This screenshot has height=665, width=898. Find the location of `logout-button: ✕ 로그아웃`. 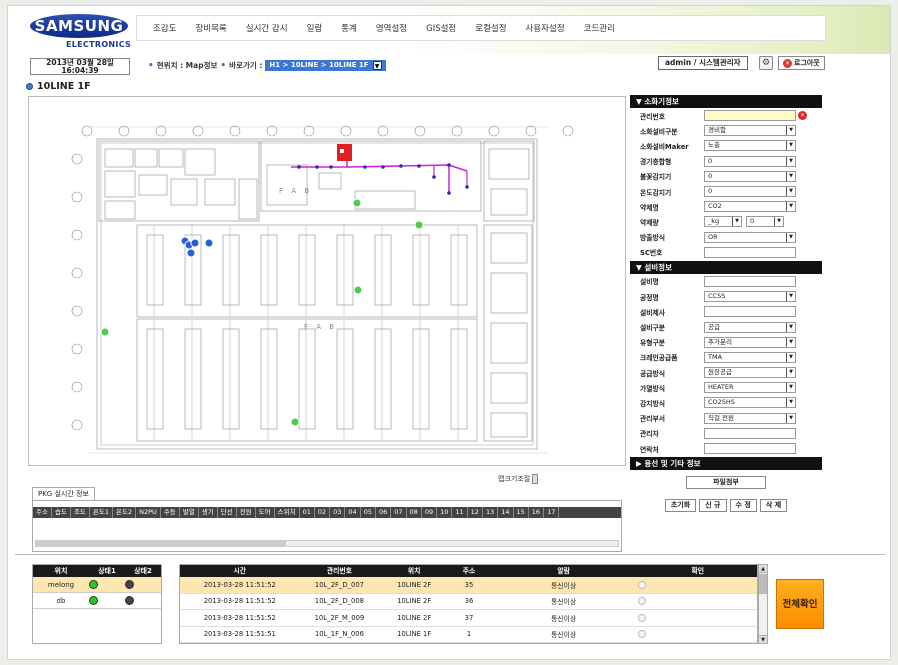

logout-button: ✕ 로그아웃 is located at coordinates (801, 63).